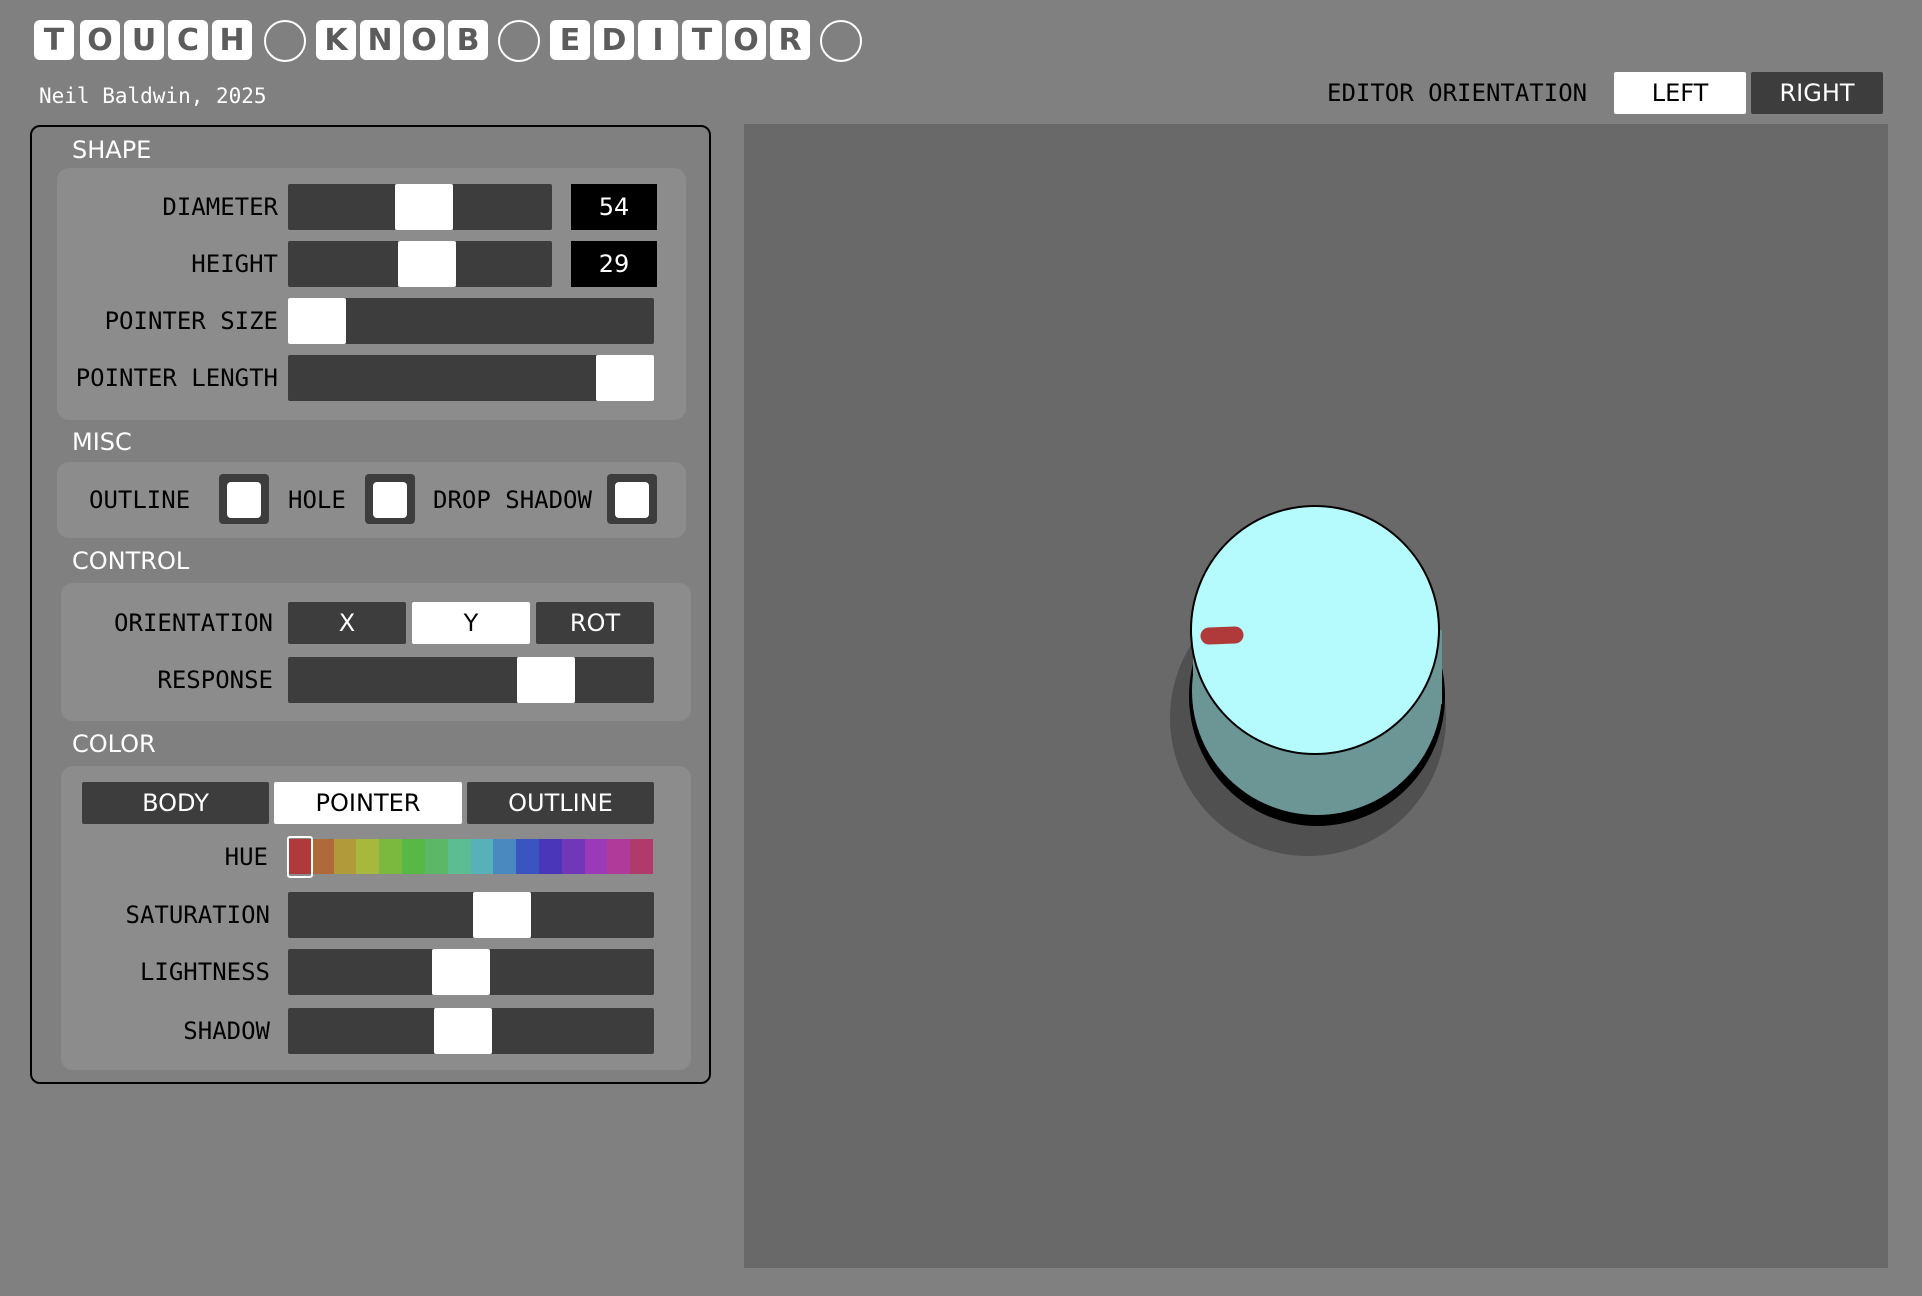 The width and height of the screenshot is (1922, 1296). I want to click on orientation-y-button: Y, so click(471, 623).